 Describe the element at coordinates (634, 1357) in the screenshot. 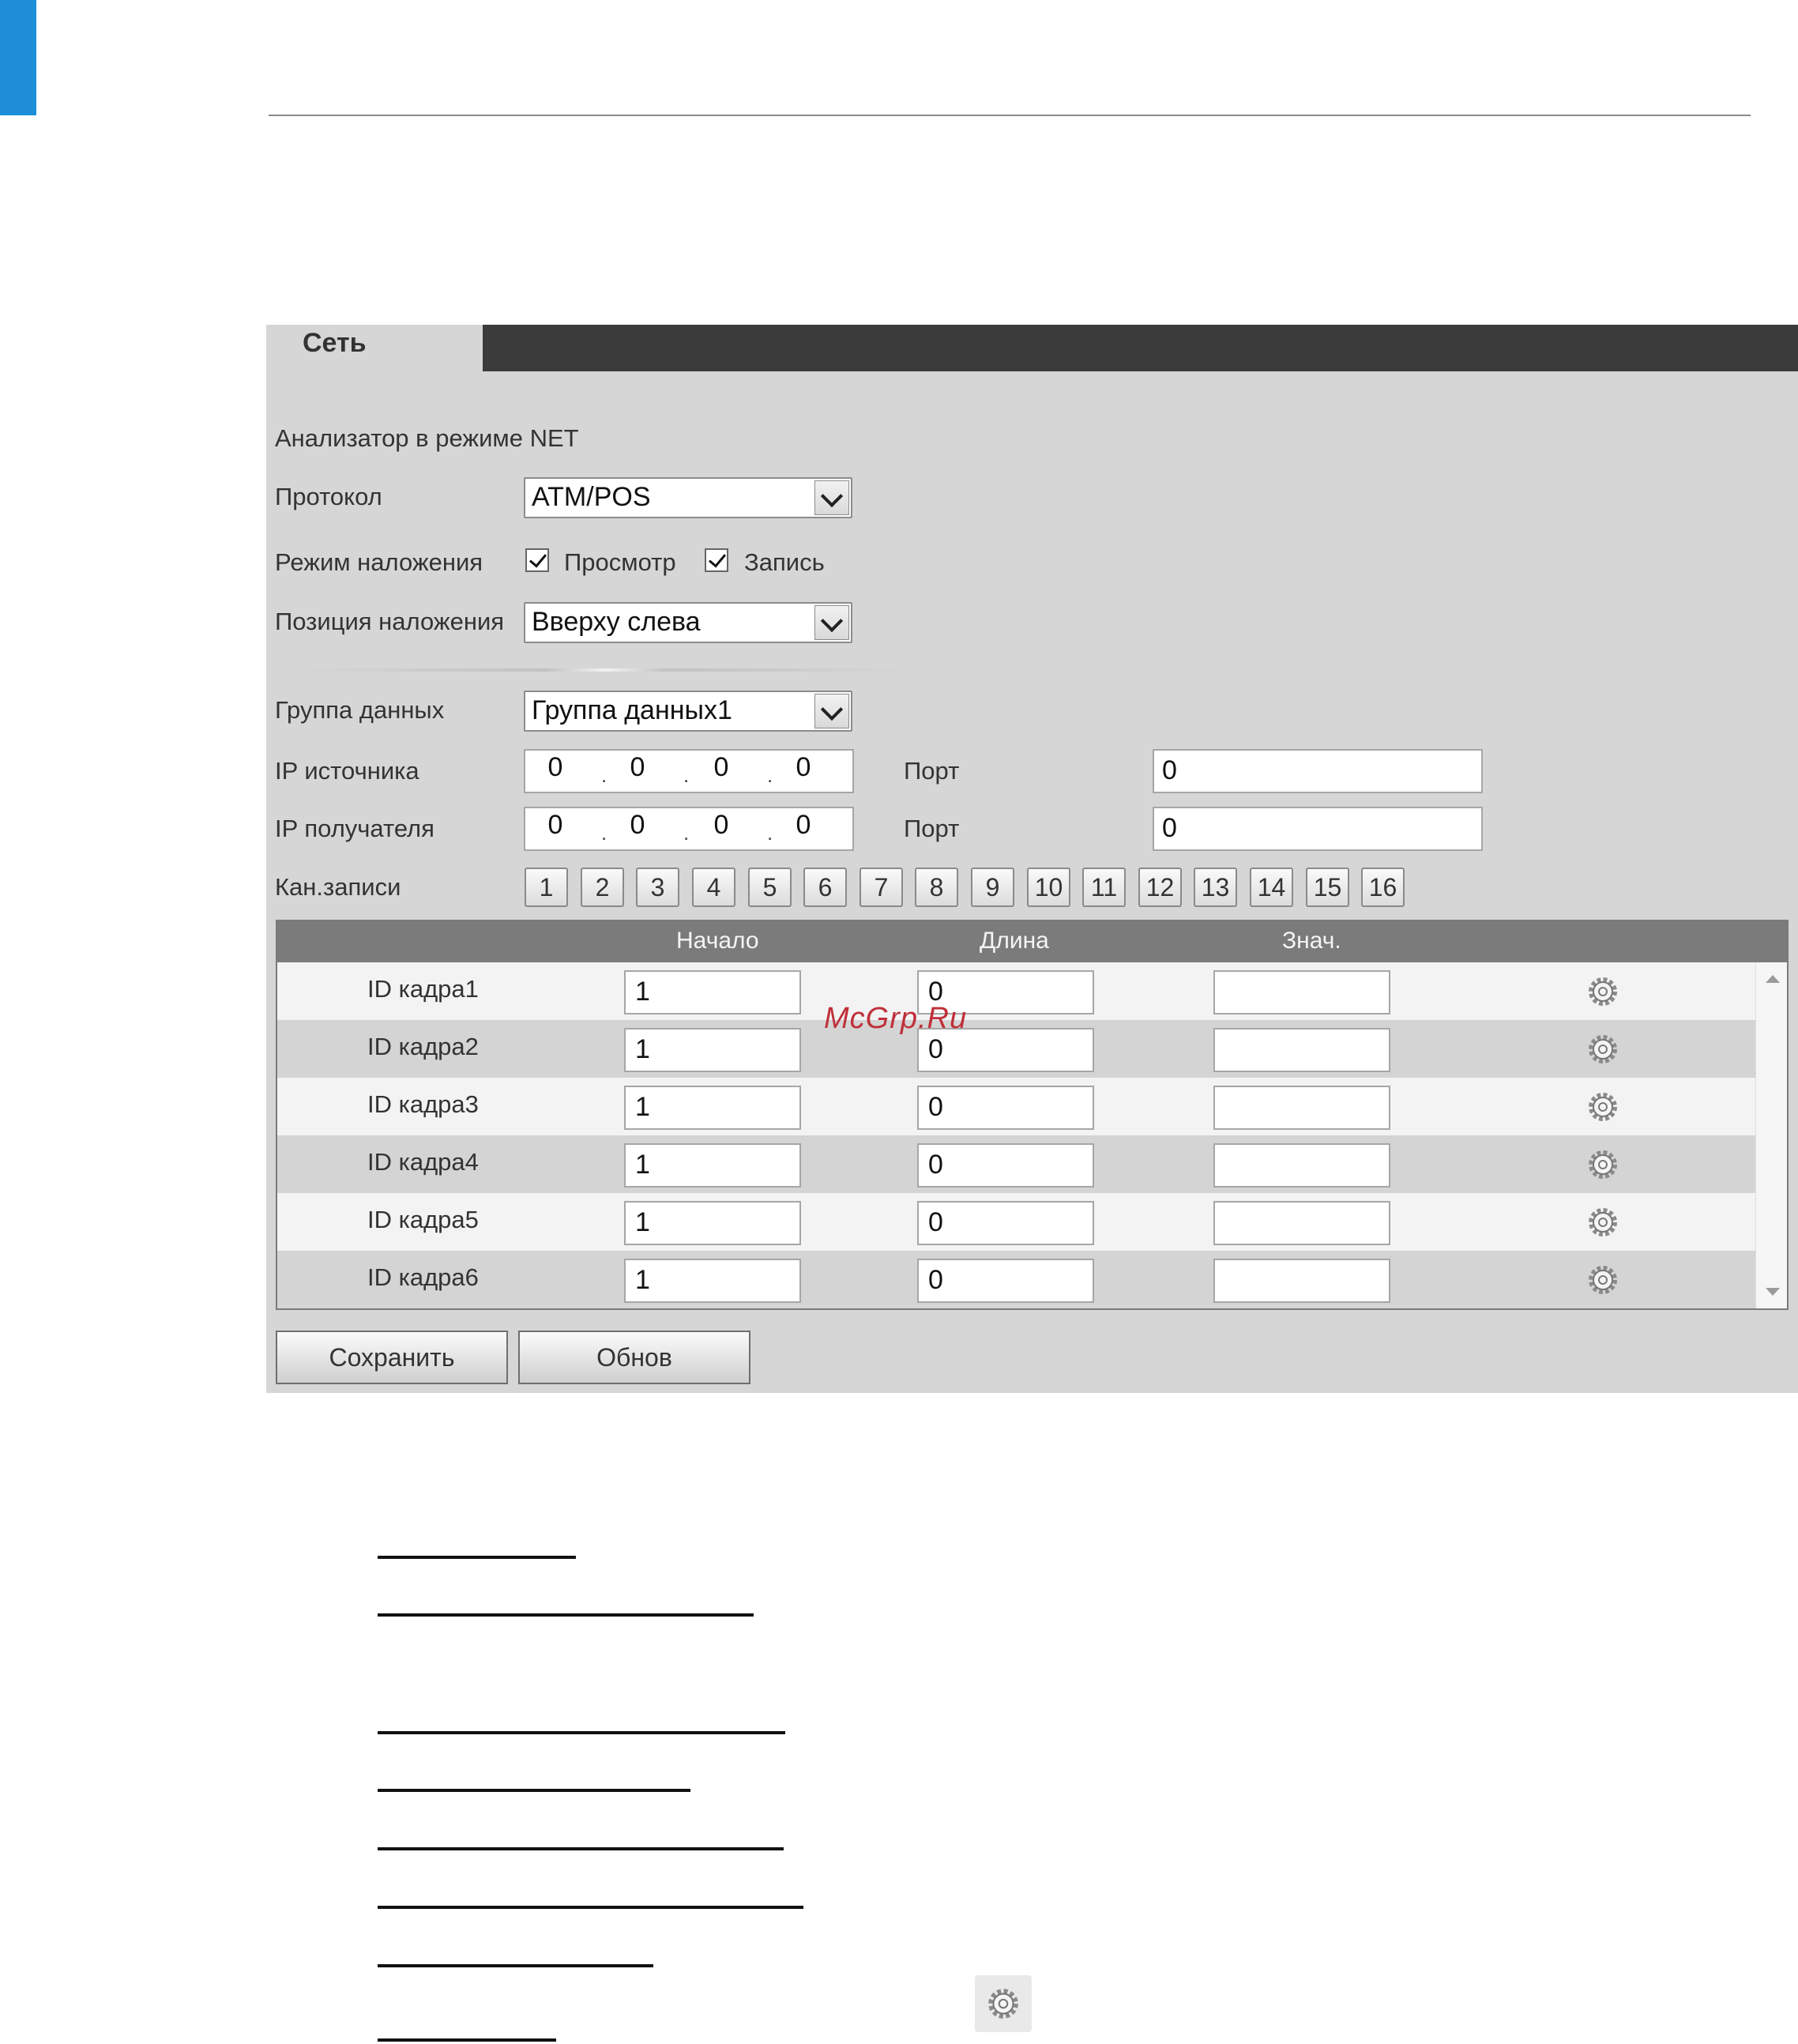

I see `refresh-button: Обнов` at that location.